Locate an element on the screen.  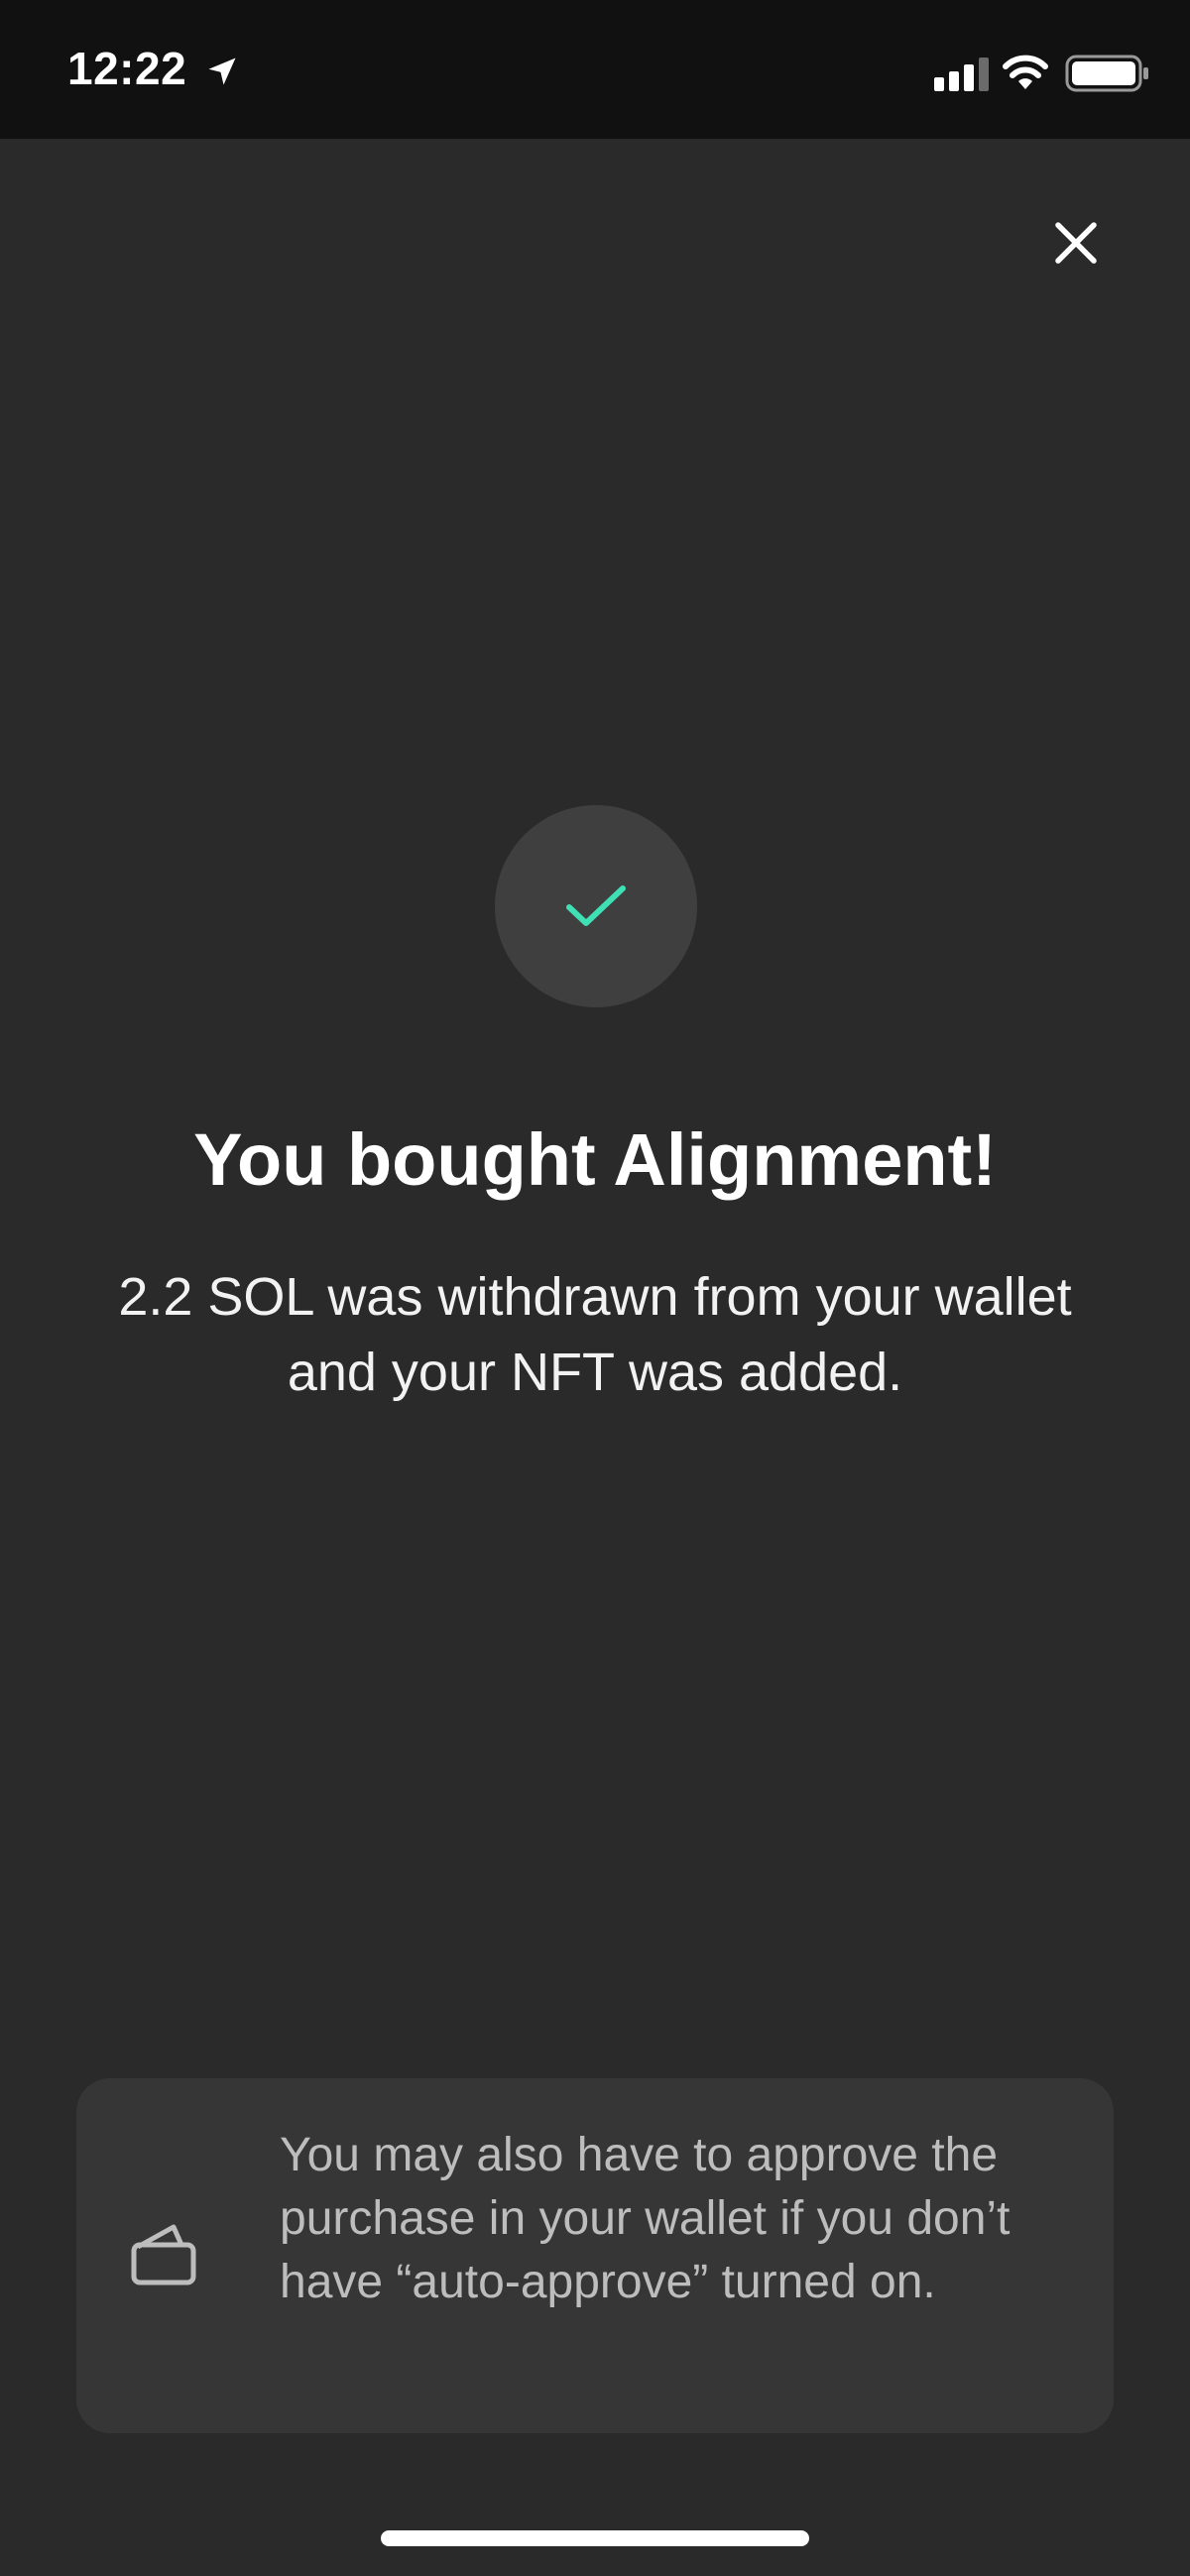
checkmark-icon is located at coordinates (596, 906).